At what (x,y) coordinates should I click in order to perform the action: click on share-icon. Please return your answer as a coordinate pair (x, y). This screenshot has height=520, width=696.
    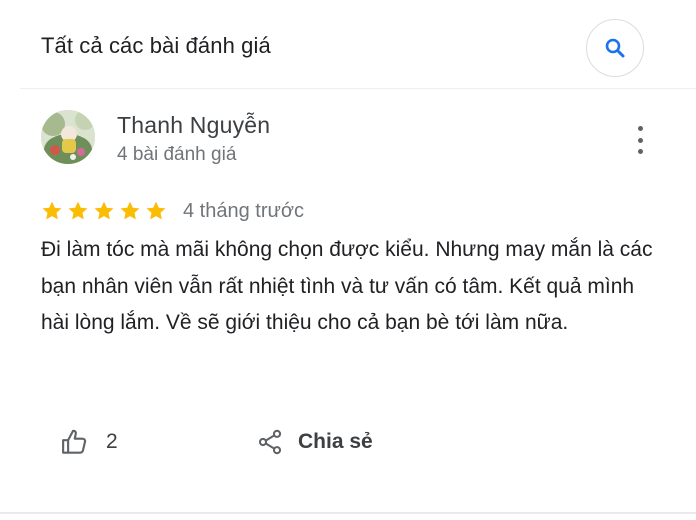
    Looking at the image, I should click on (270, 442).